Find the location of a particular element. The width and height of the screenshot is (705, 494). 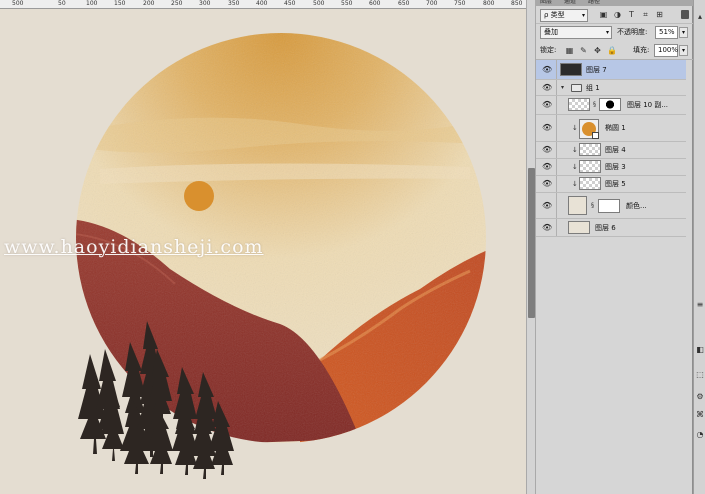

layer-group-row: 👁 ▾ 组 1 is located at coordinates (611, 88).